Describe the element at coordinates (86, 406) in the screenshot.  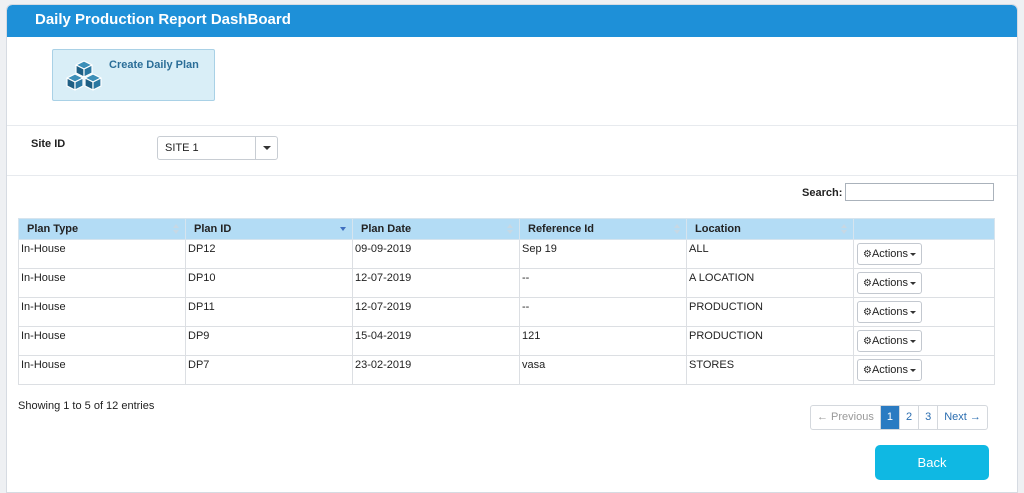
I see `table-info: Showing 1 to 5 of 12 entries` at that location.